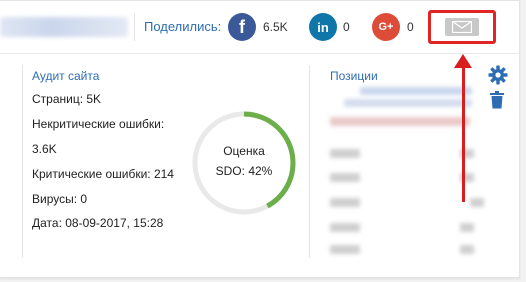  What do you see at coordinates (65, 76) in the screenshot?
I see `audit-title: Аудит сайта` at bounding box center [65, 76].